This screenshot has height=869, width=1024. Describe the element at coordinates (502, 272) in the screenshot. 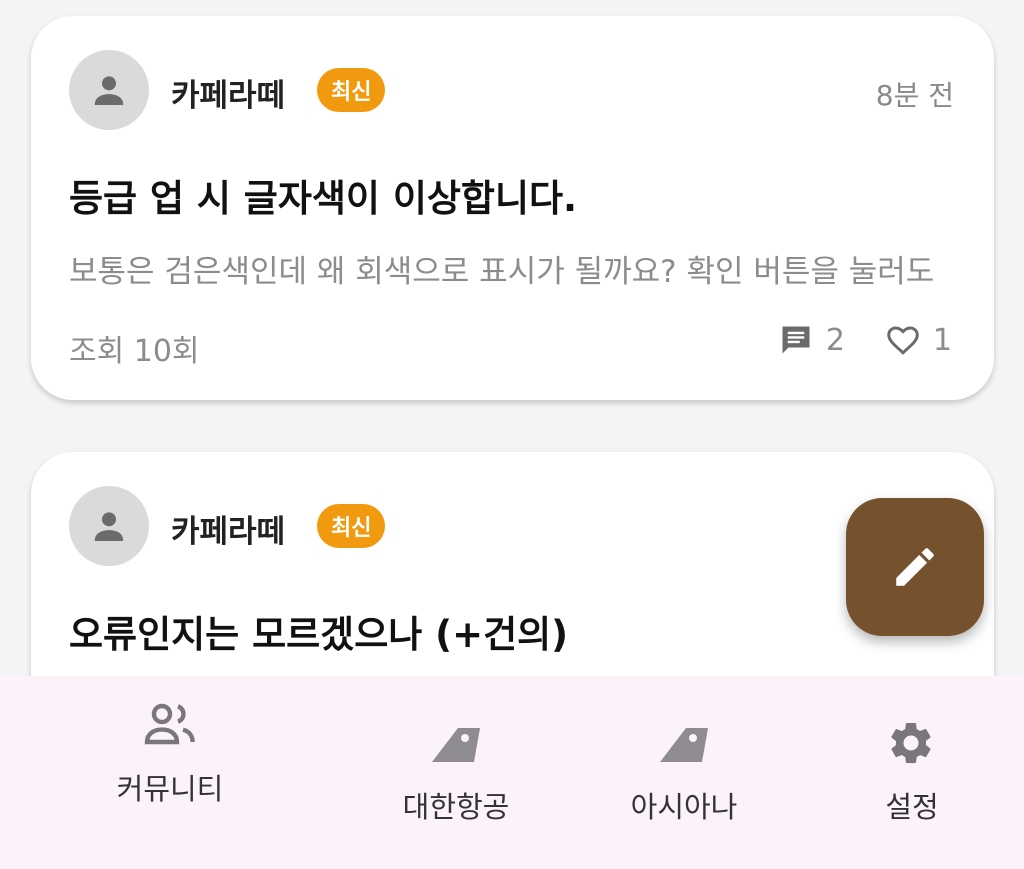

I see `post-preview: 보통은 검은색인데 왜 회색으로 표시가 될까요? 확인 버튼을 눌러도` at that location.